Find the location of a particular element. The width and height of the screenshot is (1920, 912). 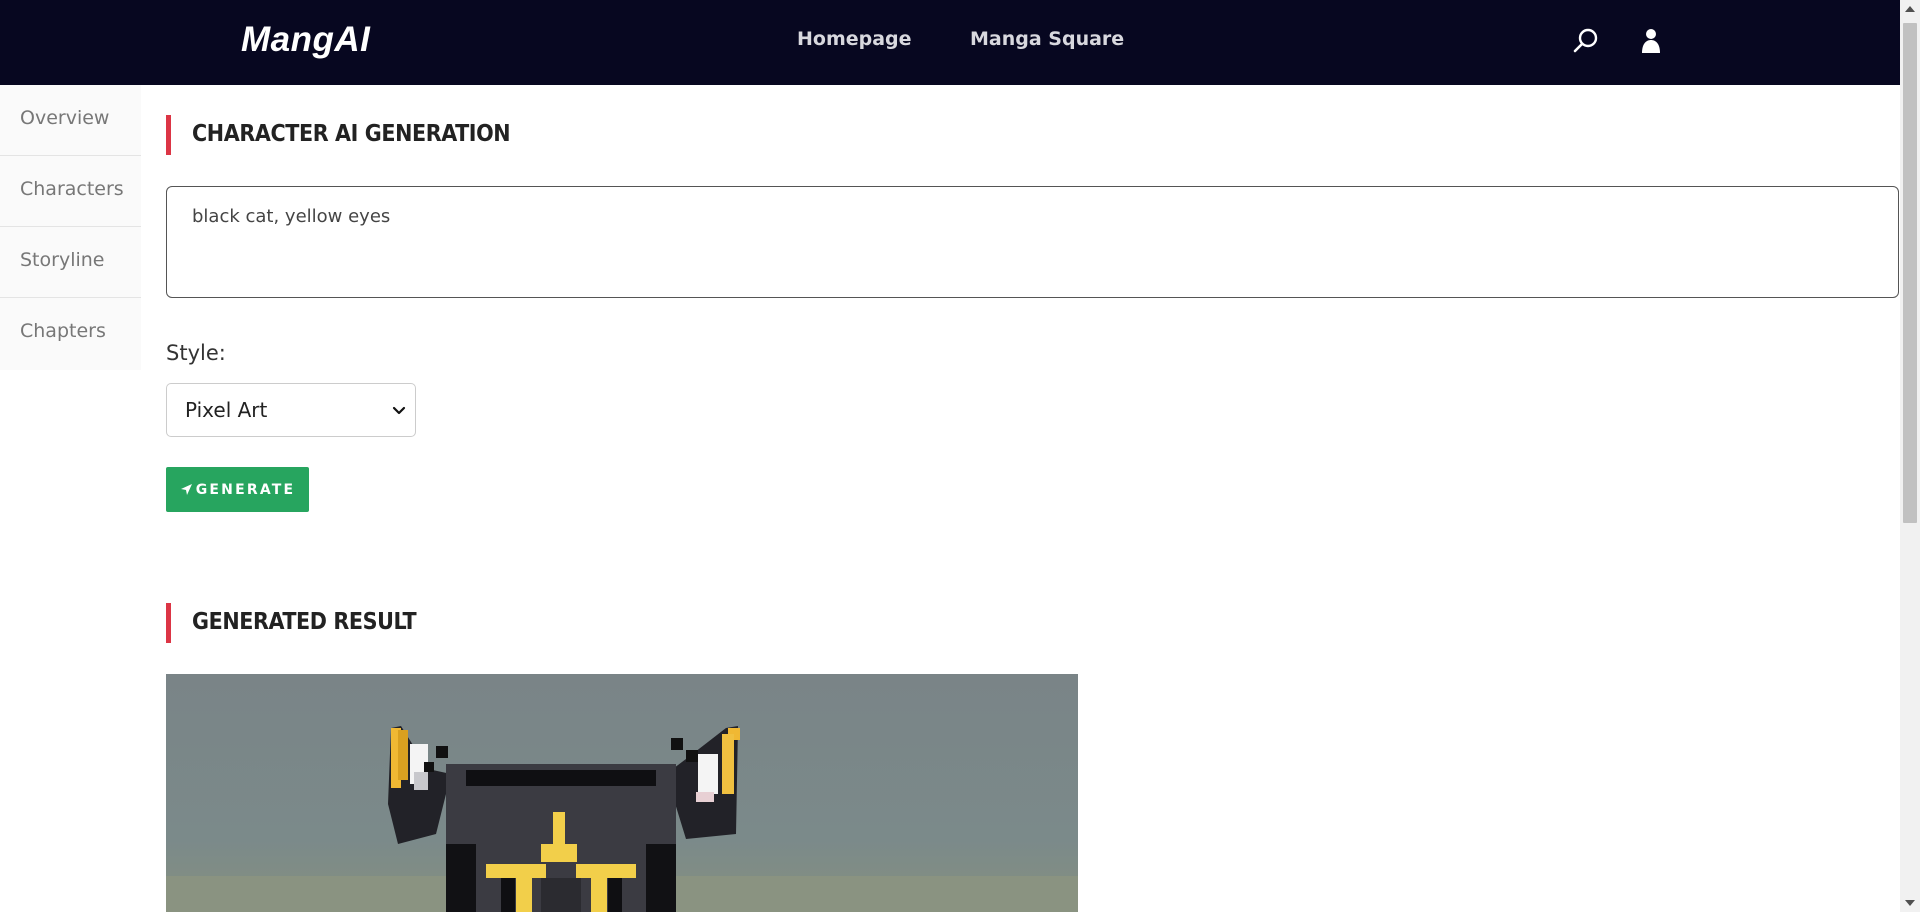

generation-section-title: CHARACTER AI GENERATION is located at coordinates (338, 135).